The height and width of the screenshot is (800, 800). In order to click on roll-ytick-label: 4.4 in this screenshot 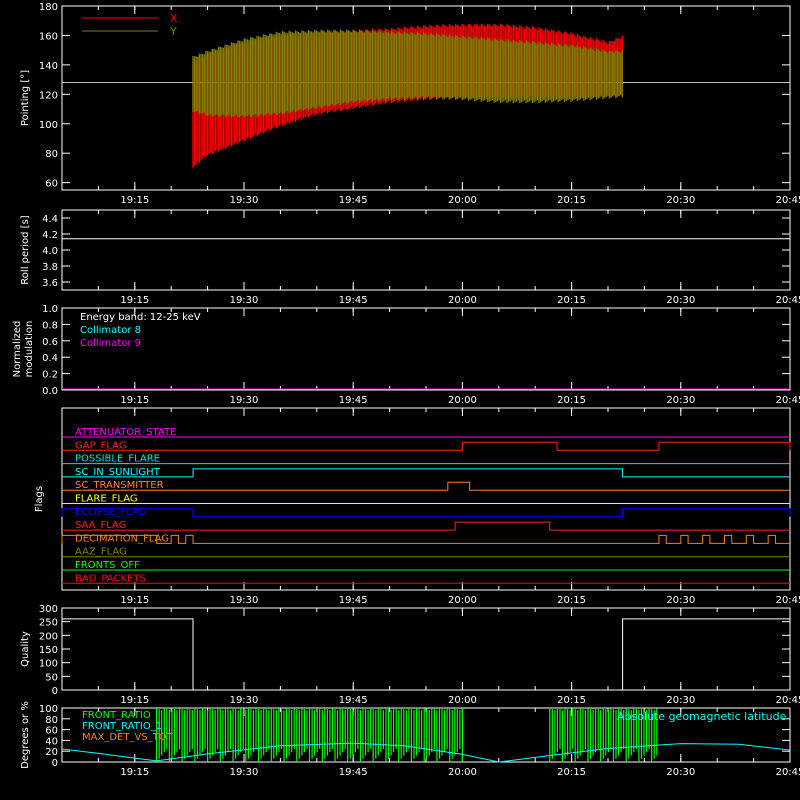, I will do `click(50, 219)`.